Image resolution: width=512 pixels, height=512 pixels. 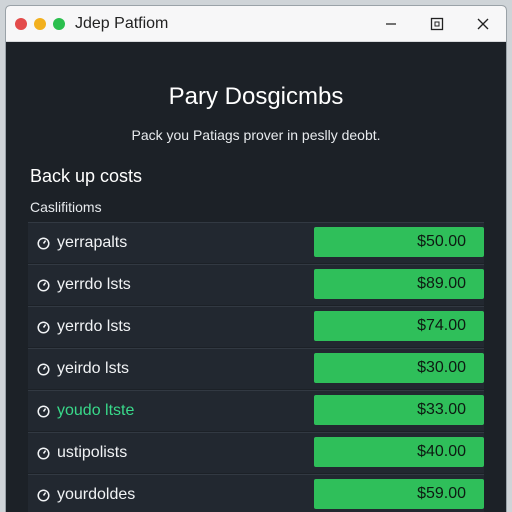 What do you see at coordinates (256, 493) in the screenshot?
I see `list-item: yourdoldes $59.00` at bounding box center [256, 493].